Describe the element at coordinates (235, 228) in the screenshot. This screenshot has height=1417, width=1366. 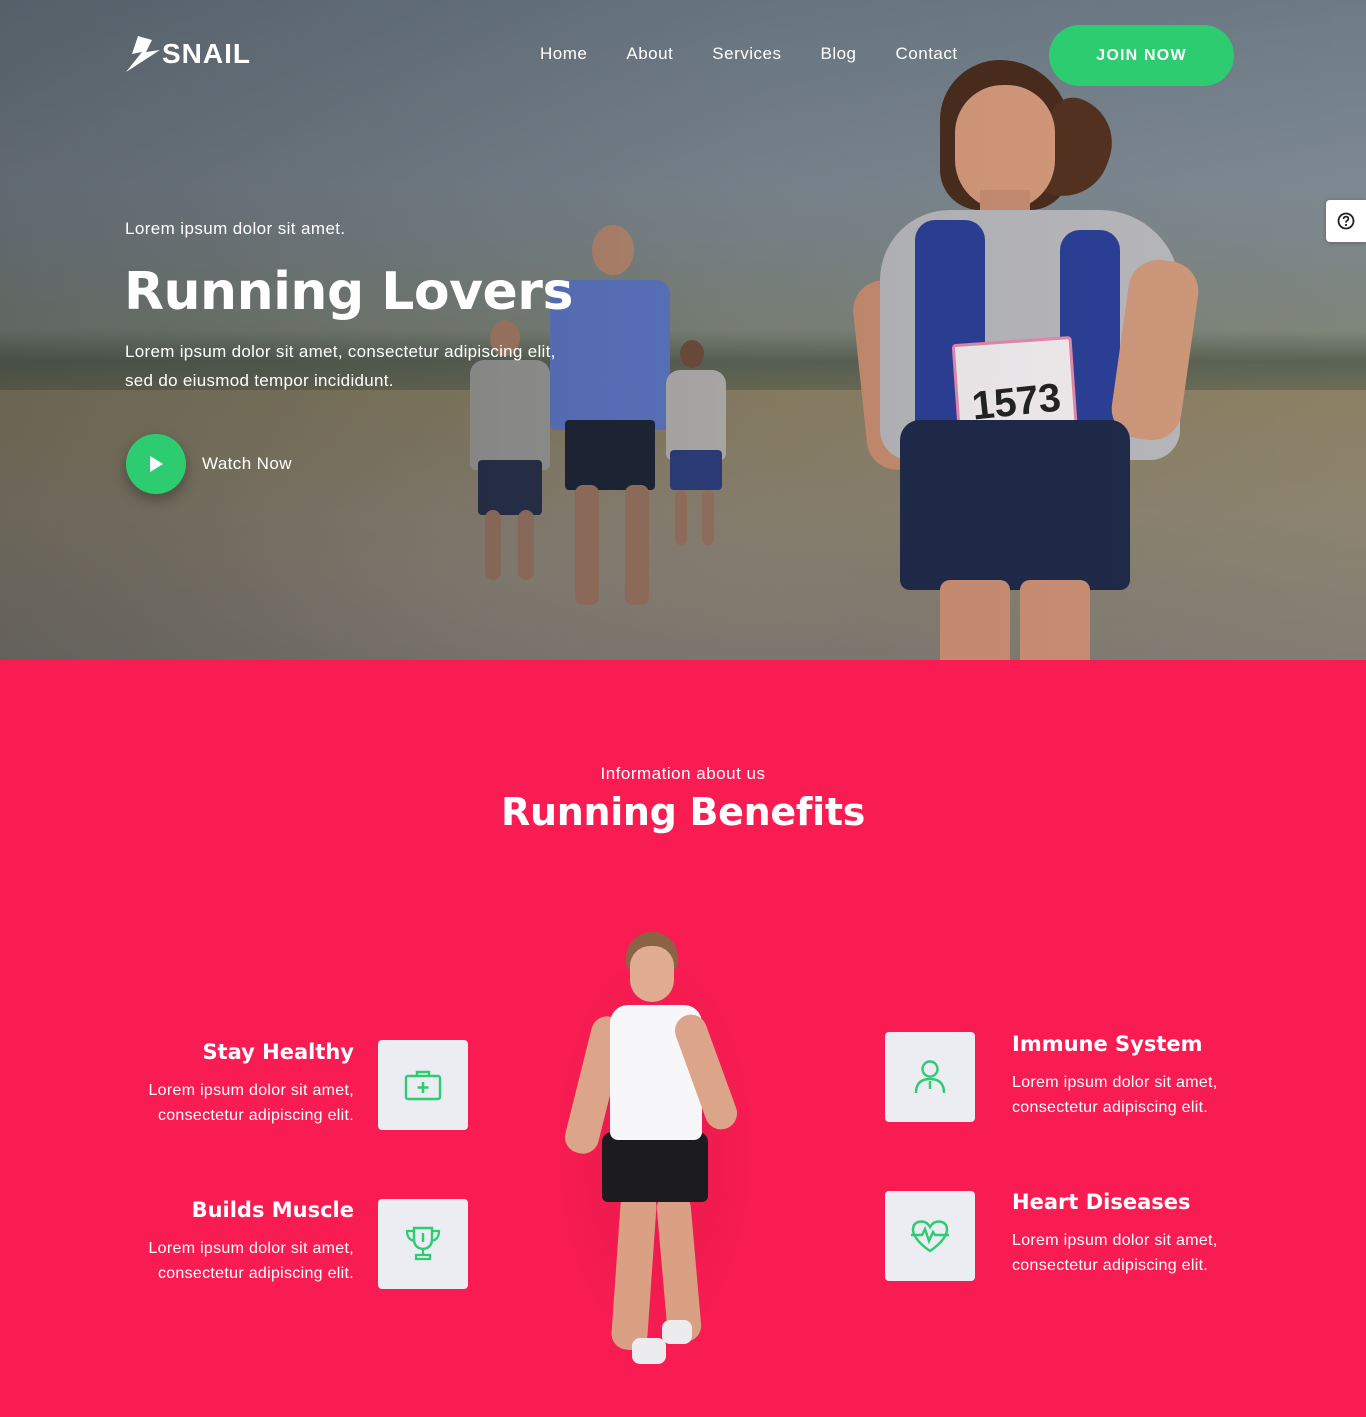
I see `hero-subtitle: Lorem ipsum dolor sit amet.` at that location.